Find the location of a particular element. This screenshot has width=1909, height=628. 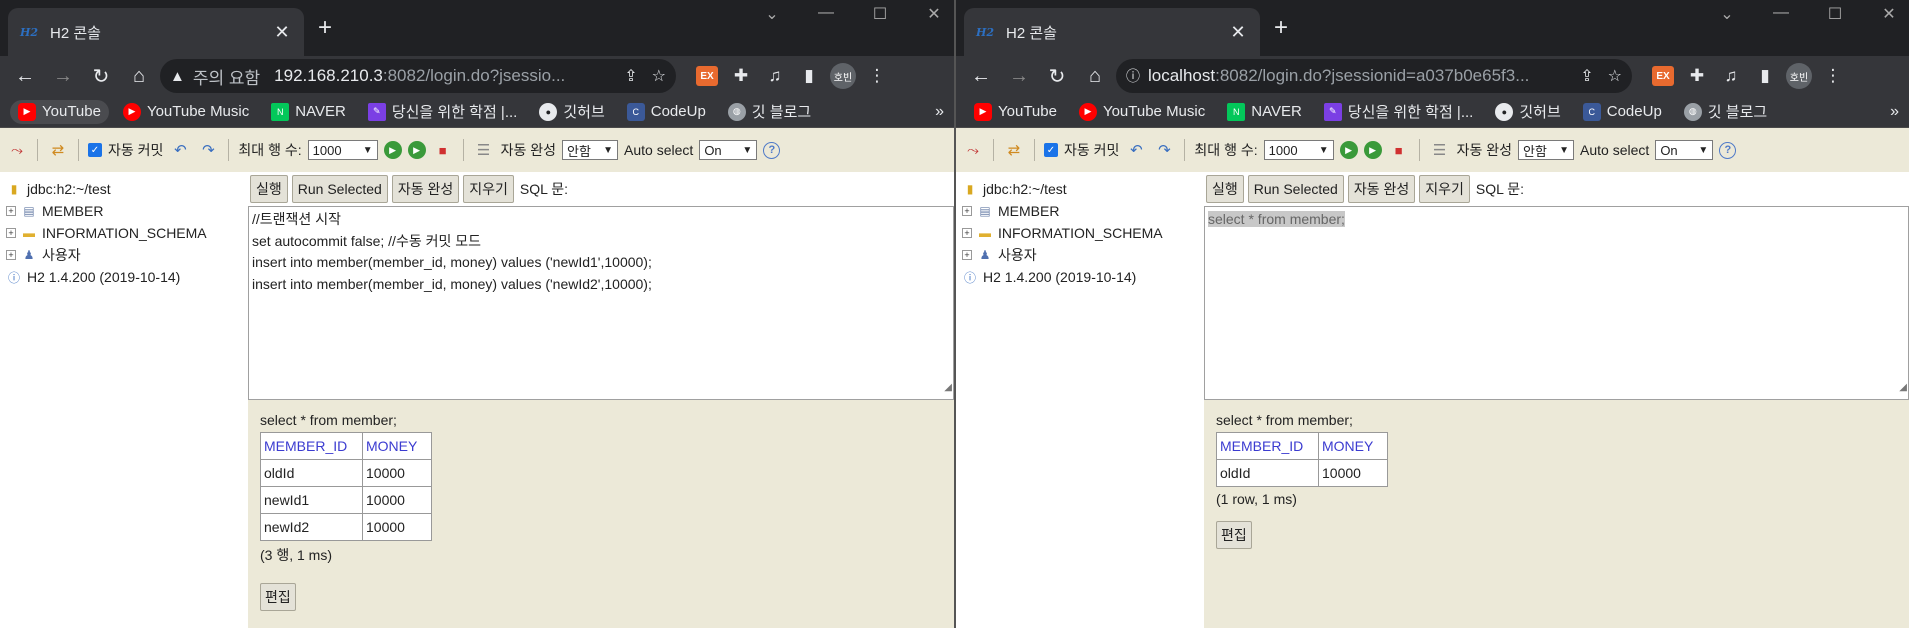

side-panel-icon: ▮ is located at coordinates (809, 76).